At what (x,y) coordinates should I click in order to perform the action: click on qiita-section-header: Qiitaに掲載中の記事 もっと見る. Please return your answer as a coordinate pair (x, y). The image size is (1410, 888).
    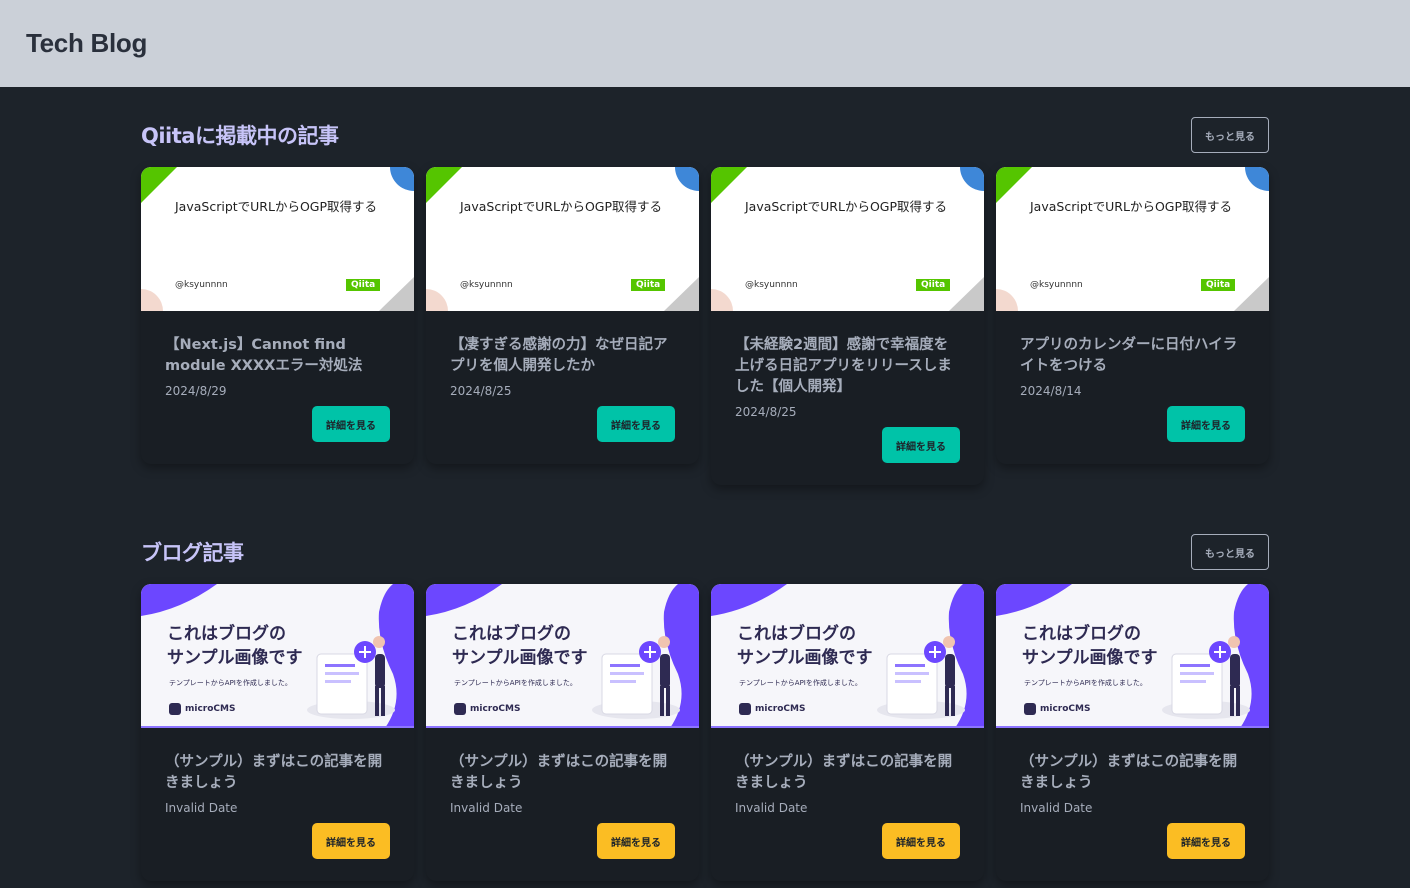
    Looking at the image, I should click on (705, 135).